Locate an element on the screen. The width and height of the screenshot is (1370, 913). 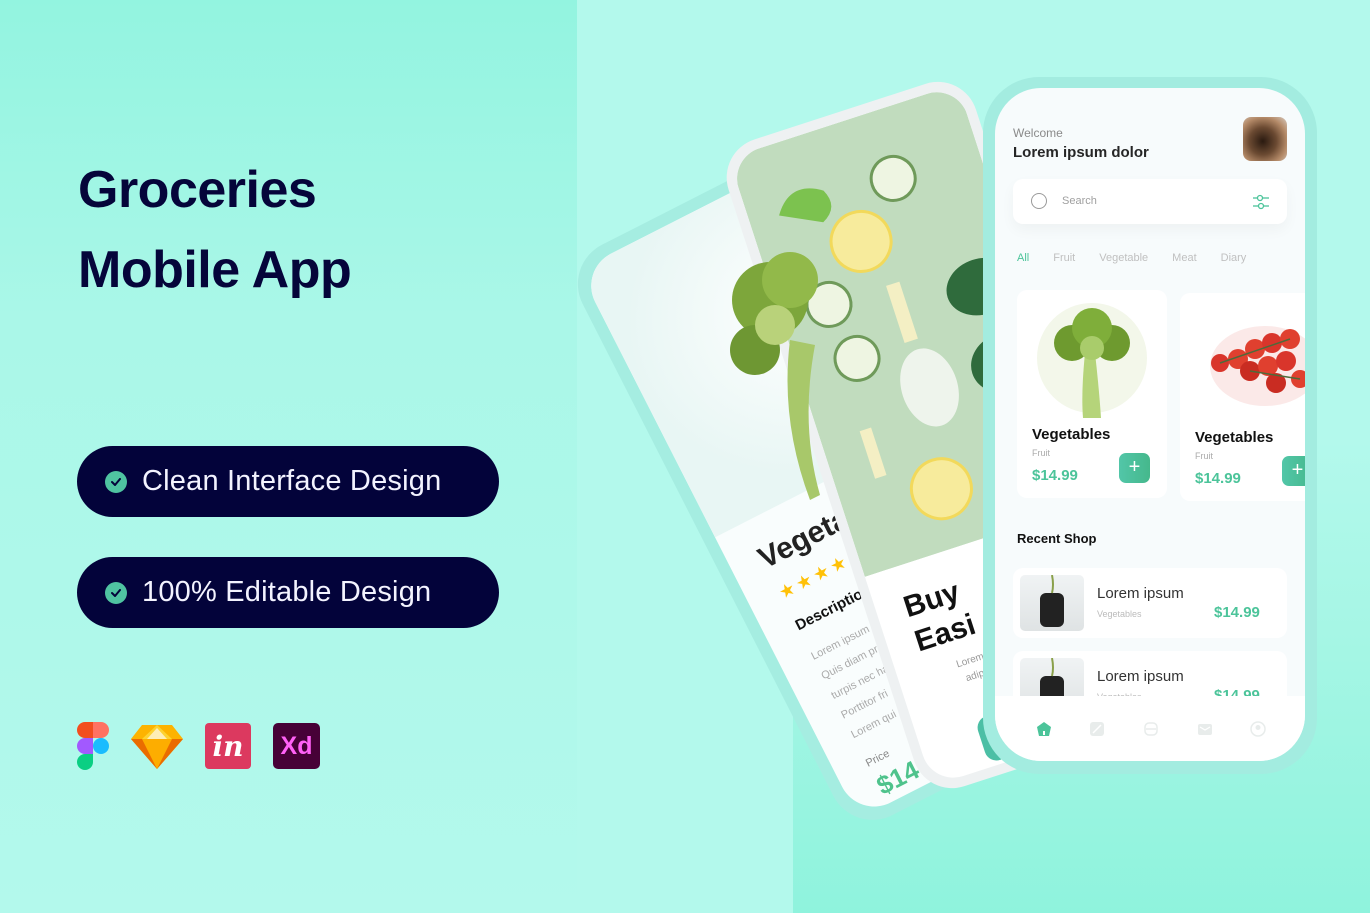
search-bar: Search is located at coordinates (1150, 201).